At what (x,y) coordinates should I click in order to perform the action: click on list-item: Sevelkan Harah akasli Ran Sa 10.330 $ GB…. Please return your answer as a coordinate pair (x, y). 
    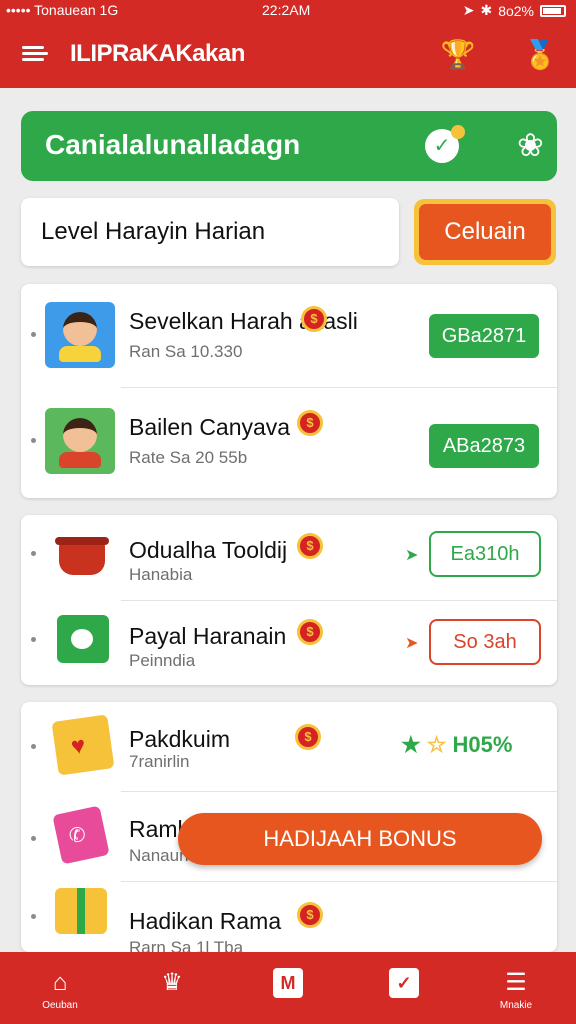
    Looking at the image, I should click on (289, 336).